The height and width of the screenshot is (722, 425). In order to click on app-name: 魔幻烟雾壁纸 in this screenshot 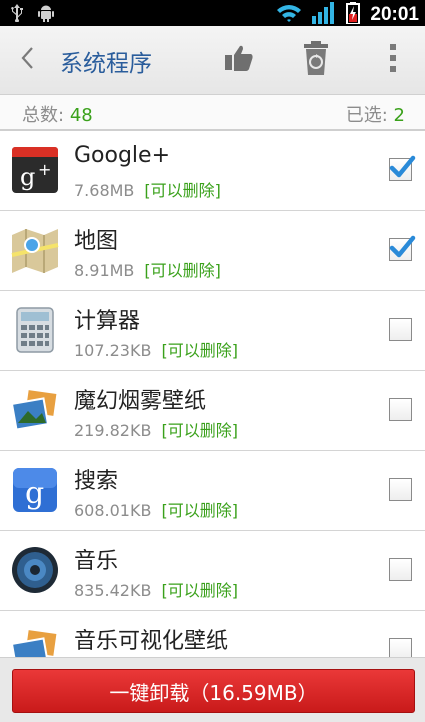, I will do `click(140, 401)`.